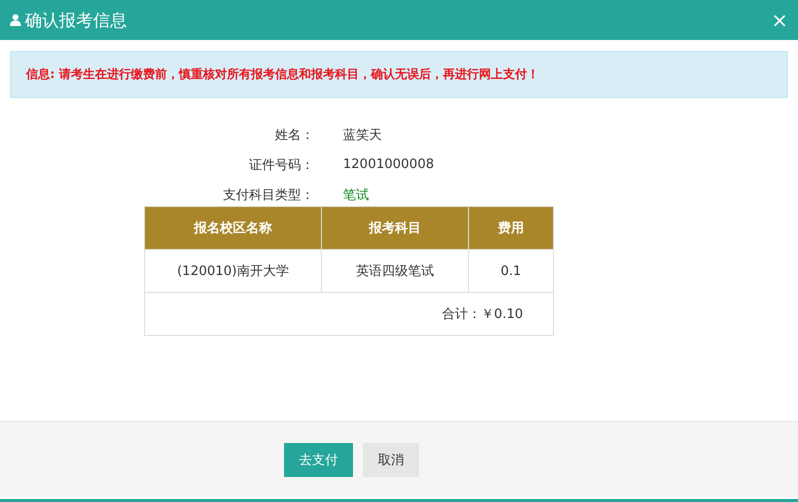 This screenshot has width=798, height=502. What do you see at coordinates (233, 271) in the screenshot?
I see `table-cell: (120010)南开大学` at bounding box center [233, 271].